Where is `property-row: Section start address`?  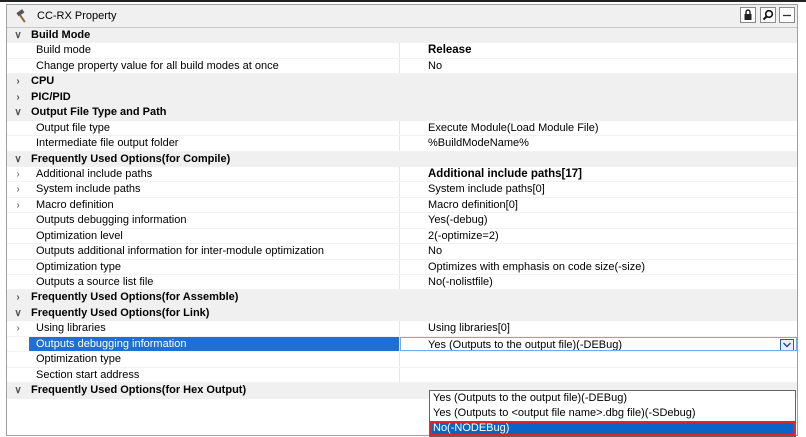
property-row: Section start address is located at coordinates (402, 375).